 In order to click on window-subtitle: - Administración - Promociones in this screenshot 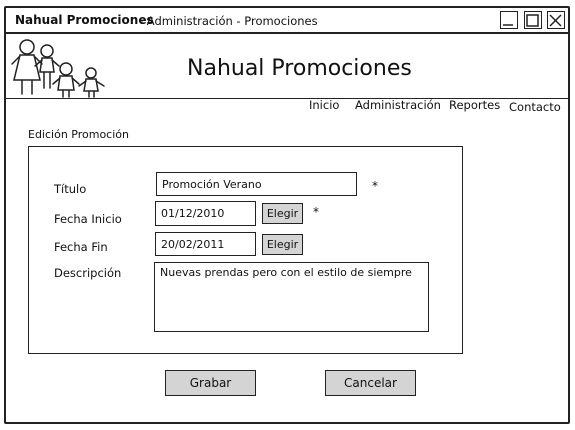, I will do `click(228, 21)`.